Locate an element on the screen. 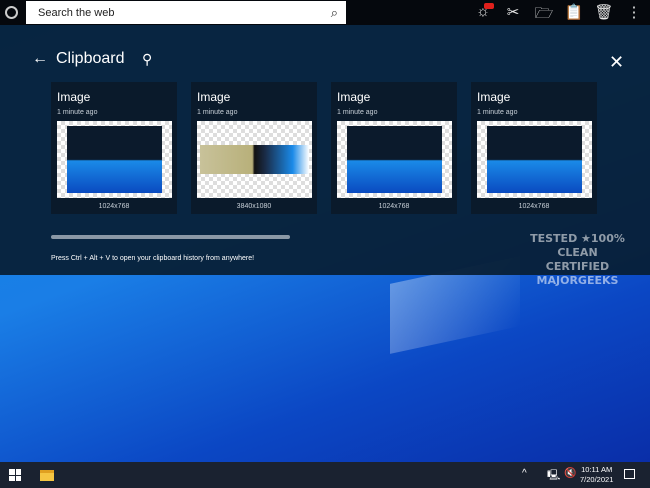 This screenshot has width=650, height=488. snip-icon: ✂ is located at coordinates (513, 12).